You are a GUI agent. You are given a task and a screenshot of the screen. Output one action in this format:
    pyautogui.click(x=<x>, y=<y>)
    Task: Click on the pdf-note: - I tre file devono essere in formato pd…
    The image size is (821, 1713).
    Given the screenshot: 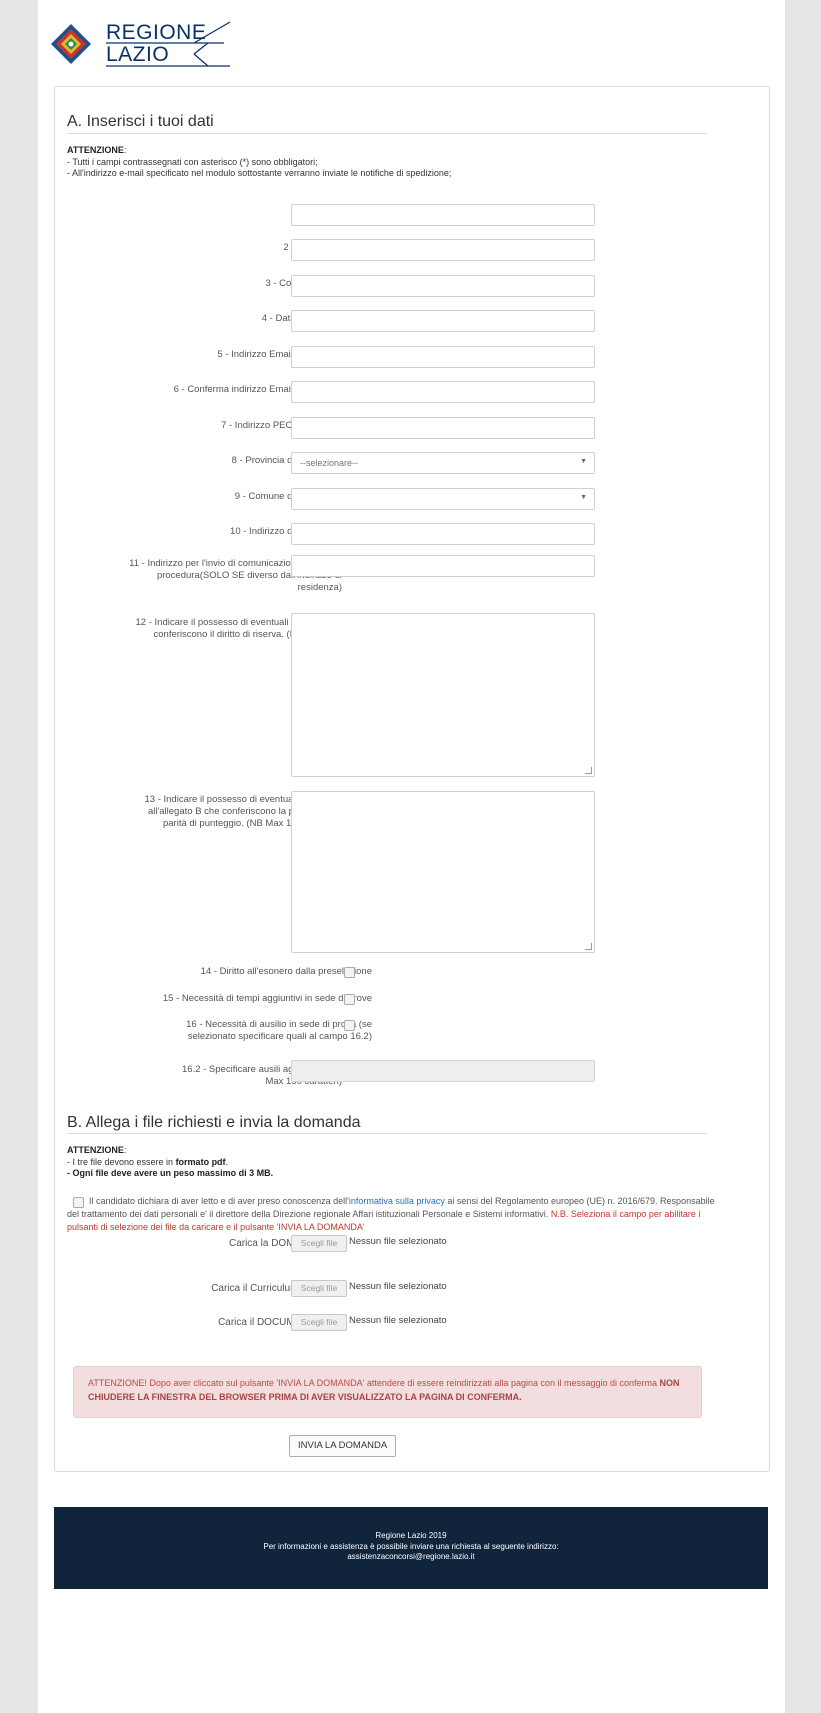 What is the action you would take?
    pyautogui.click(x=147, y=1162)
    